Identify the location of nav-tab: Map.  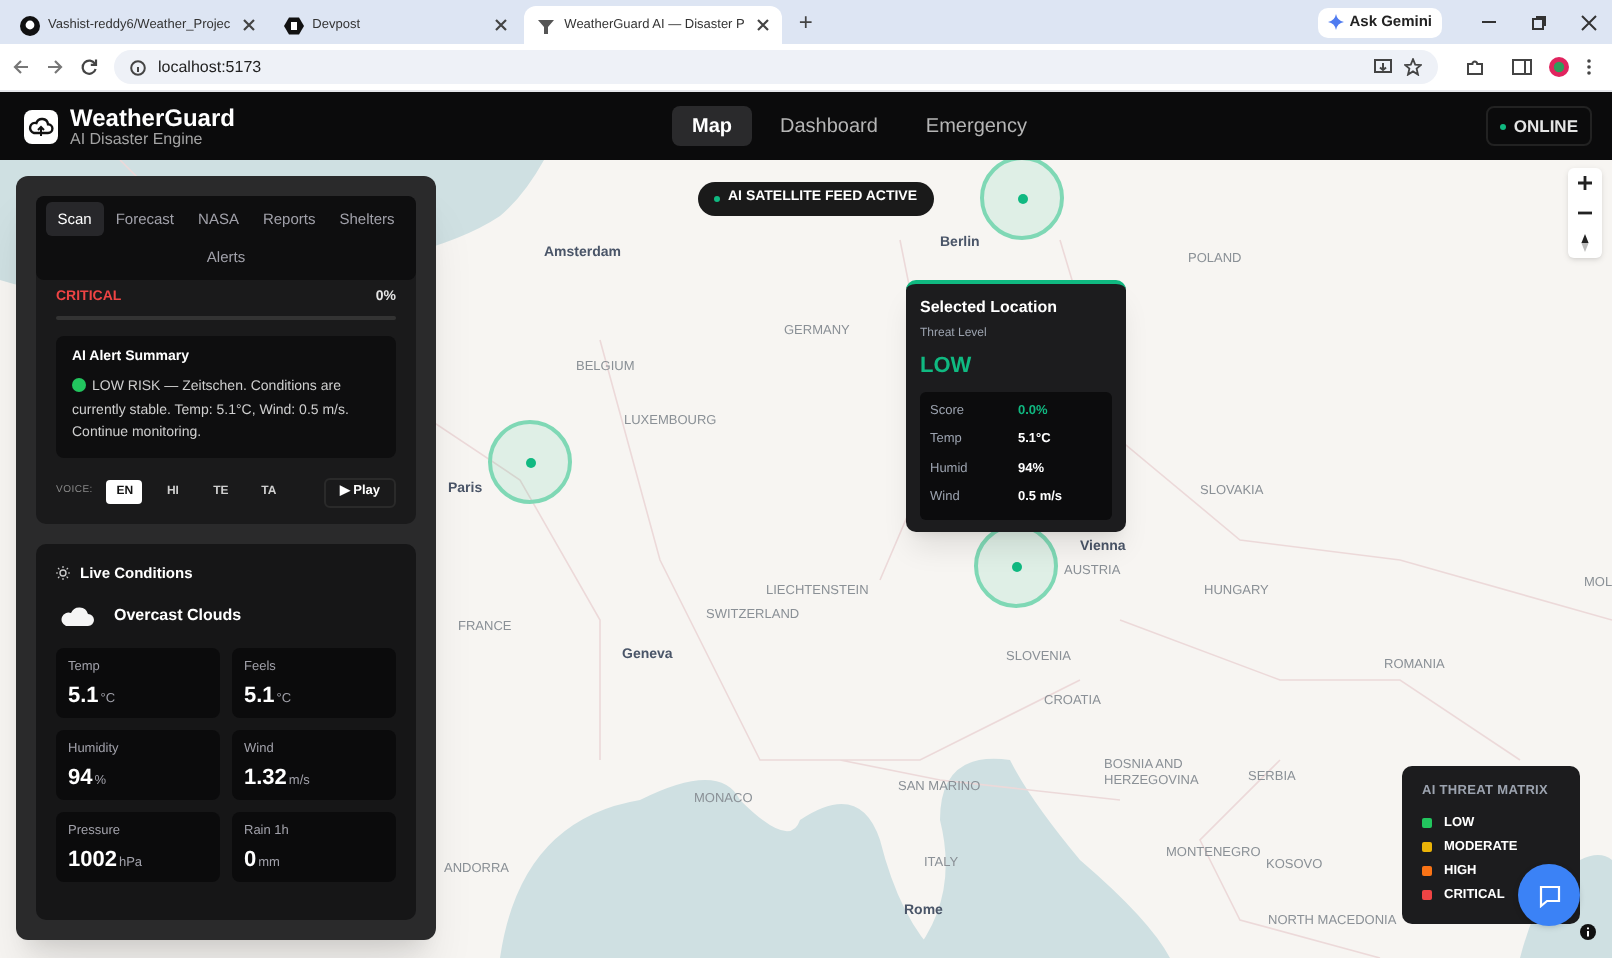
(712, 126).